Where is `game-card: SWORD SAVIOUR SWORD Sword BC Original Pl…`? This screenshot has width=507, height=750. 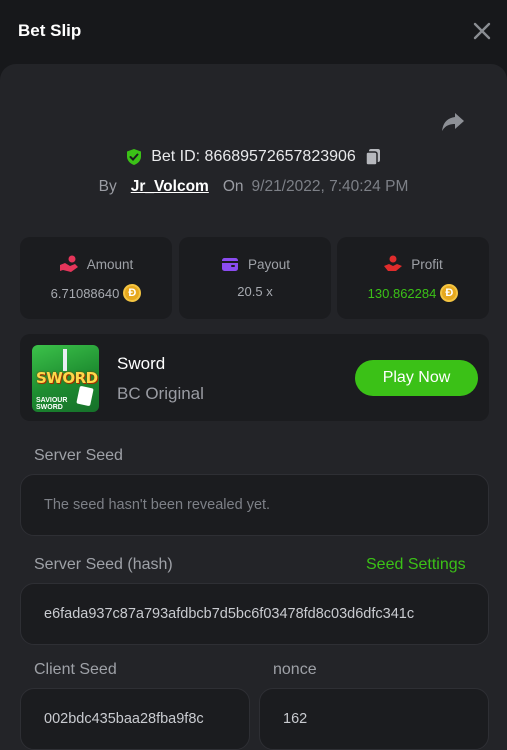 game-card: SWORD SAVIOUR SWORD Sword BC Original Pl… is located at coordinates (254, 377).